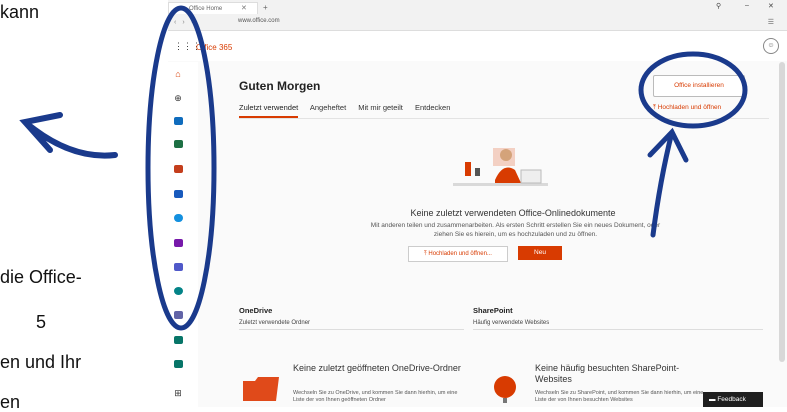 This screenshot has height=412, width=787. What do you see at coordinates (178, 393) in the screenshot?
I see `all-apps-icon: ⊞` at bounding box center [178, 393].